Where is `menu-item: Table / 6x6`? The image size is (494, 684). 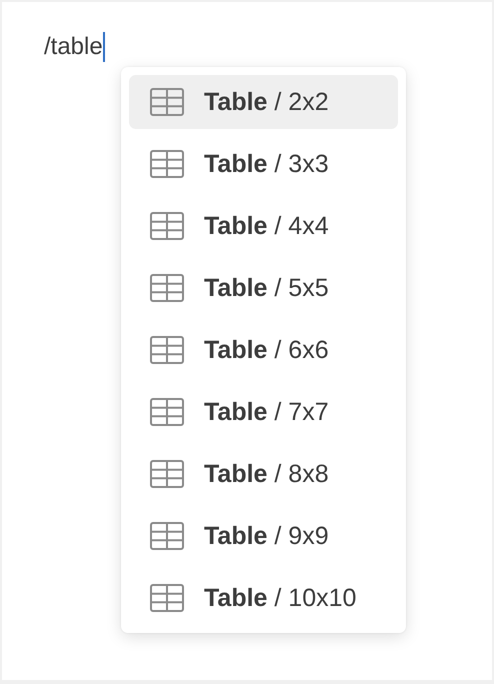
menu-item: Table / 6x6 is located at coordinates (263, 350).